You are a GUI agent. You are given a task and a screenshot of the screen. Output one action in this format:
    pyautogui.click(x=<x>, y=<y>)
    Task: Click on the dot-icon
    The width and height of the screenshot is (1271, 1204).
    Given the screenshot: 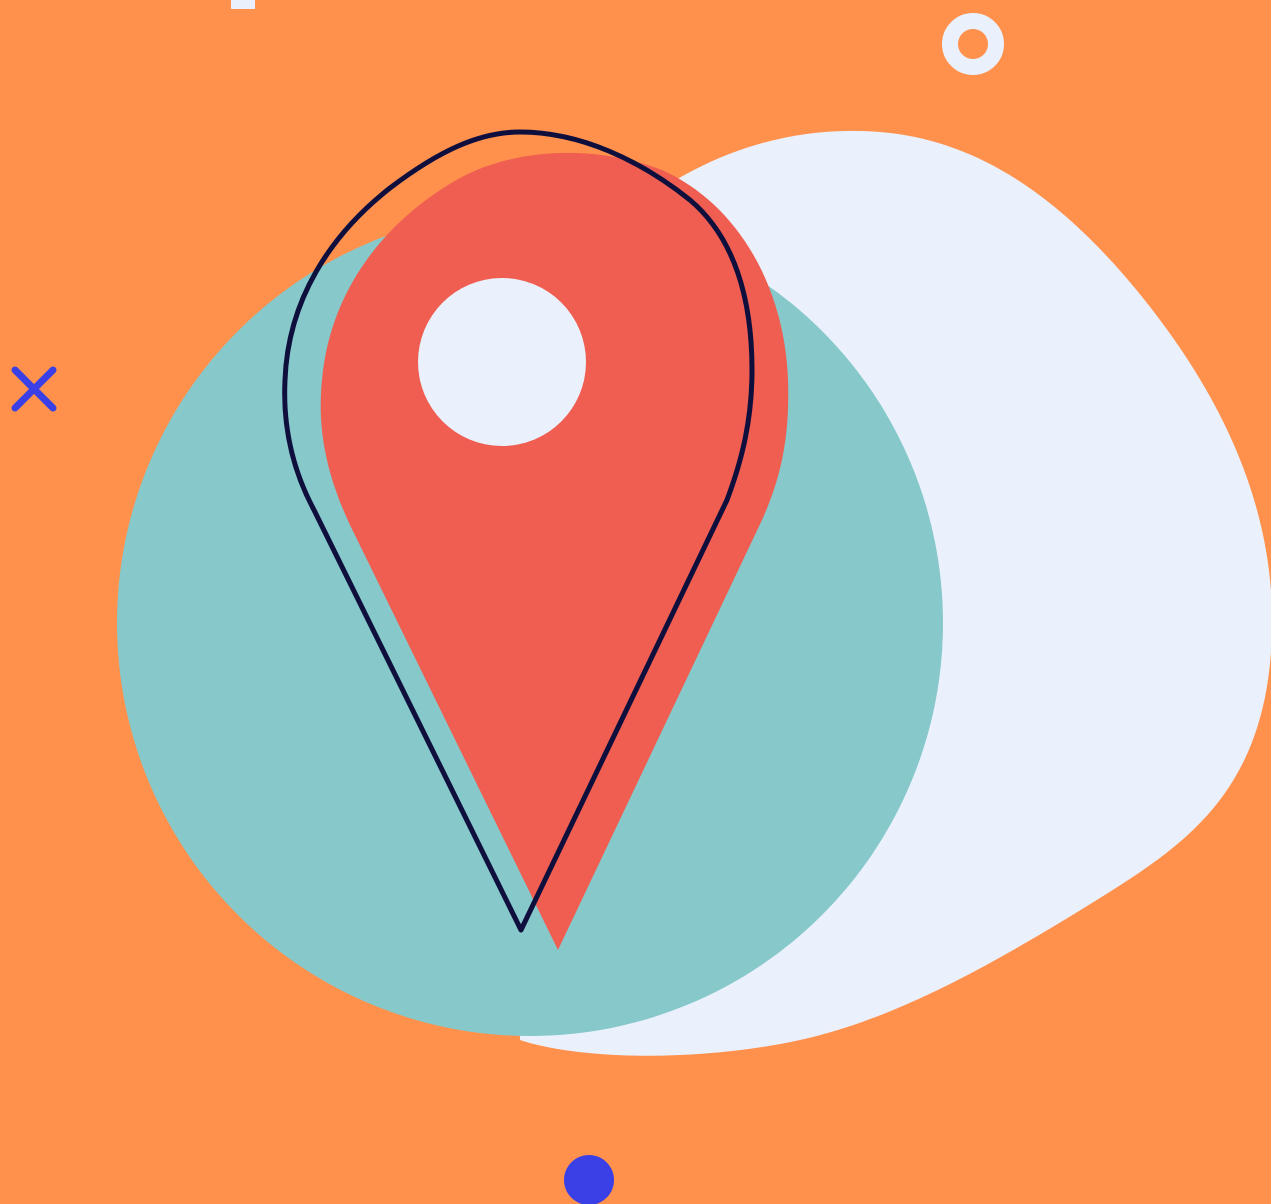 What is the action you would take?
    pyautogui.click(x=589, y=1179)
    